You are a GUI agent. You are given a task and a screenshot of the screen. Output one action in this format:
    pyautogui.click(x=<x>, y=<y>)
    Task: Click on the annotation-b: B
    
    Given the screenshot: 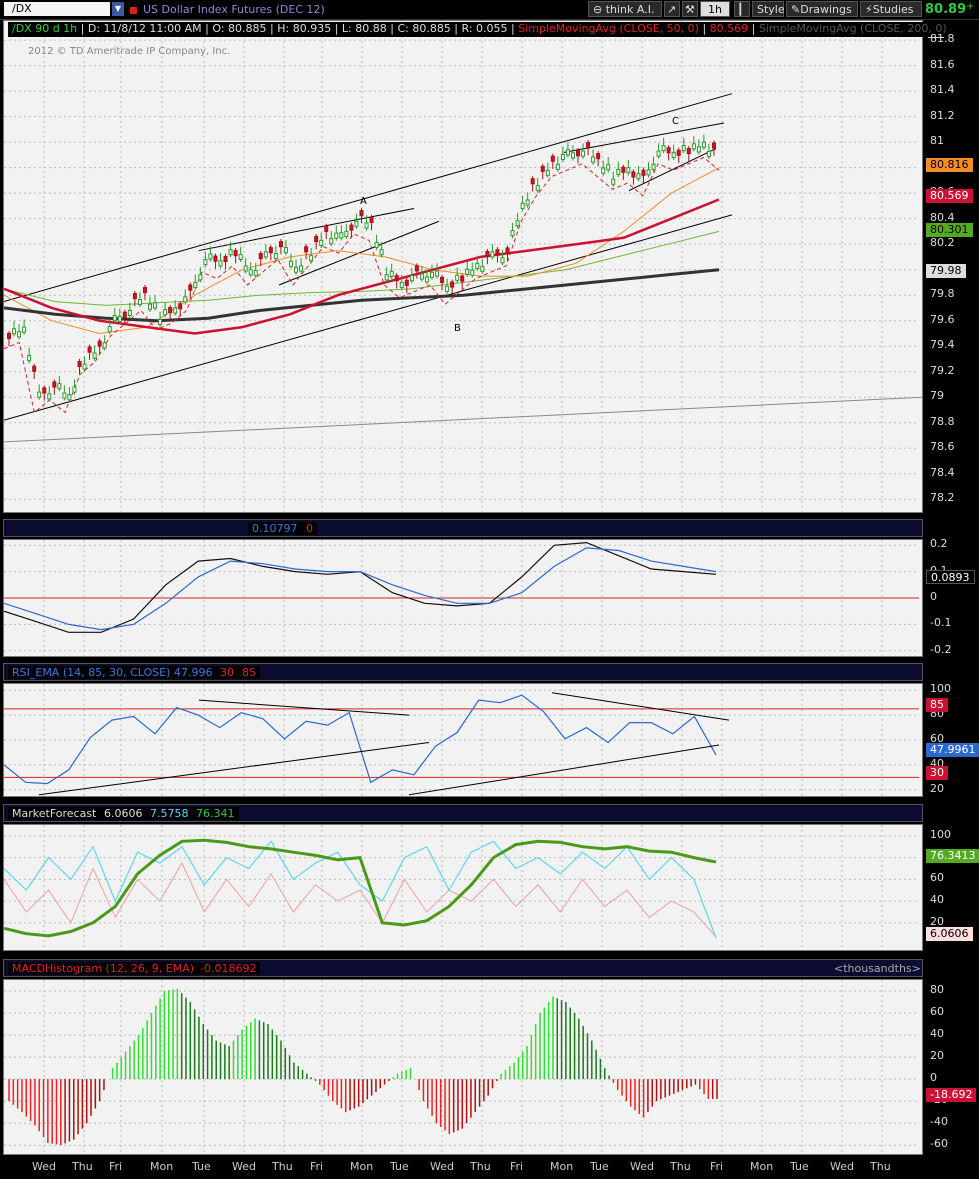 What is the action you would take?
    pyautogui.click(x=457, y=328)
    